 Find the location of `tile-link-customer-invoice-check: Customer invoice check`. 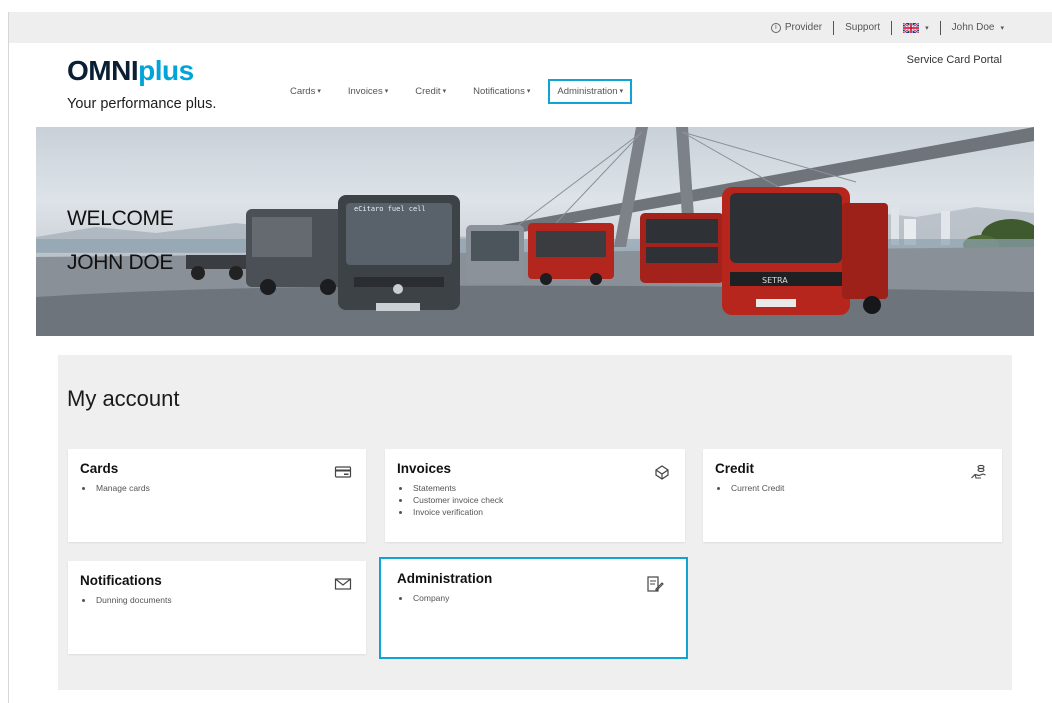

tile-link-customer-invoice-check: Customer invoice check is located at coordinates (457, 500).